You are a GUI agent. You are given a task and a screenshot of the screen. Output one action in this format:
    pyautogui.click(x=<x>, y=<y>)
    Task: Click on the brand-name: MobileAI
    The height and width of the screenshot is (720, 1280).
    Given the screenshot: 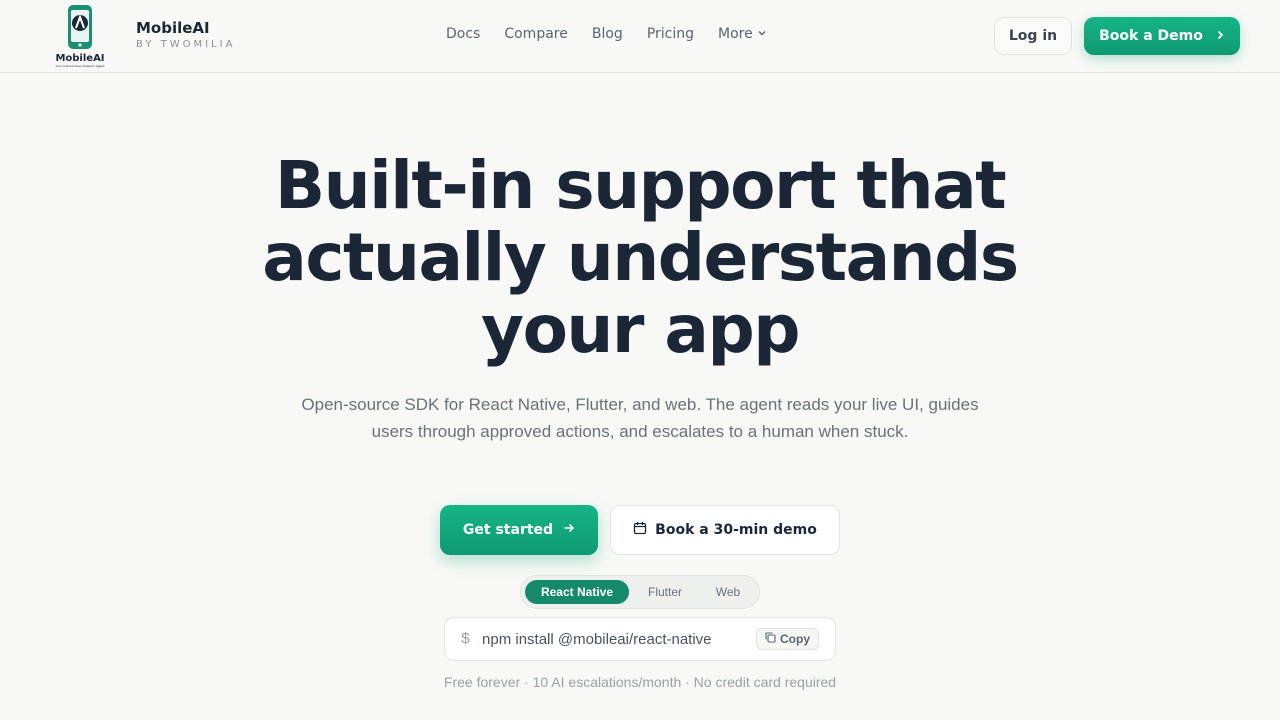 What is the action you would take?
    pyautogui.click(x=173, y=28)
    